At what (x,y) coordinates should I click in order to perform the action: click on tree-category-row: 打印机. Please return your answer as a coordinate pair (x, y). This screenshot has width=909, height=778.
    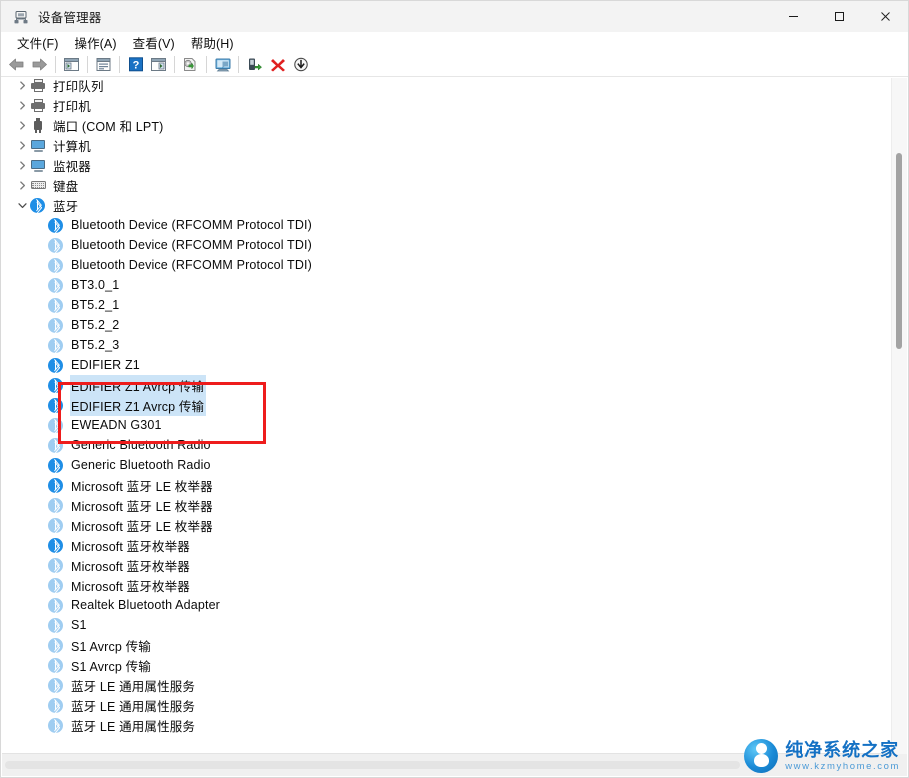
    Looking at the image, I should click on (447, 105).